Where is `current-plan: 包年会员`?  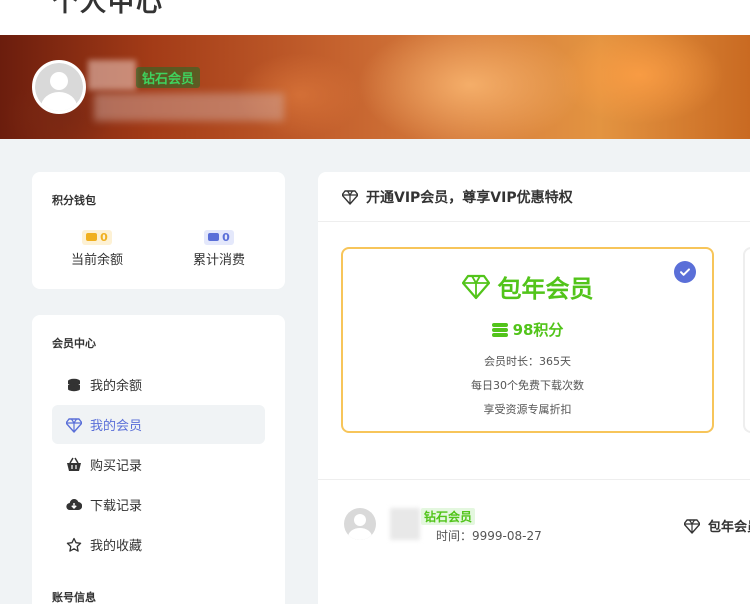
current-plan: 包年会员 is located at coordinates (717, 525).